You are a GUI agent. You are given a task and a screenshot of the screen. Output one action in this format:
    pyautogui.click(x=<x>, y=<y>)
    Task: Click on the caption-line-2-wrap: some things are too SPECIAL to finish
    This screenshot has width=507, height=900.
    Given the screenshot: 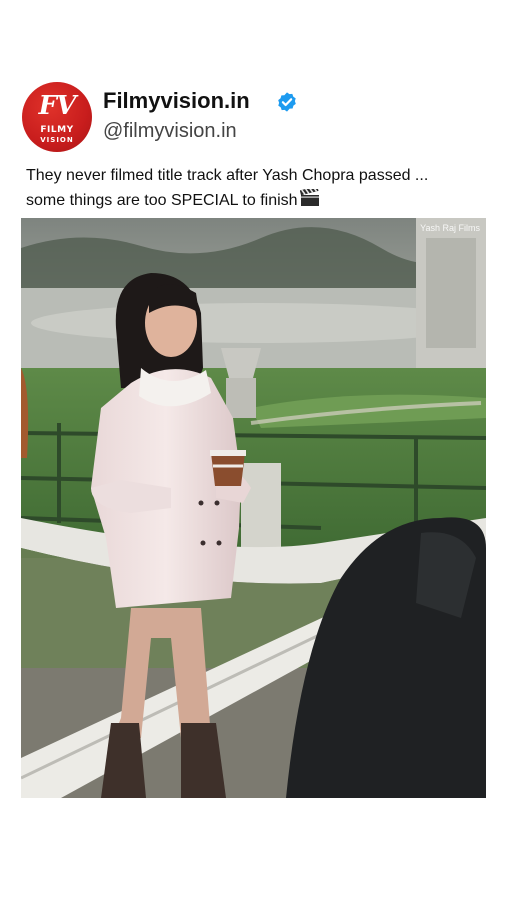 What is the action you would take?
    pyautogui.click(x=256, y=200)
    